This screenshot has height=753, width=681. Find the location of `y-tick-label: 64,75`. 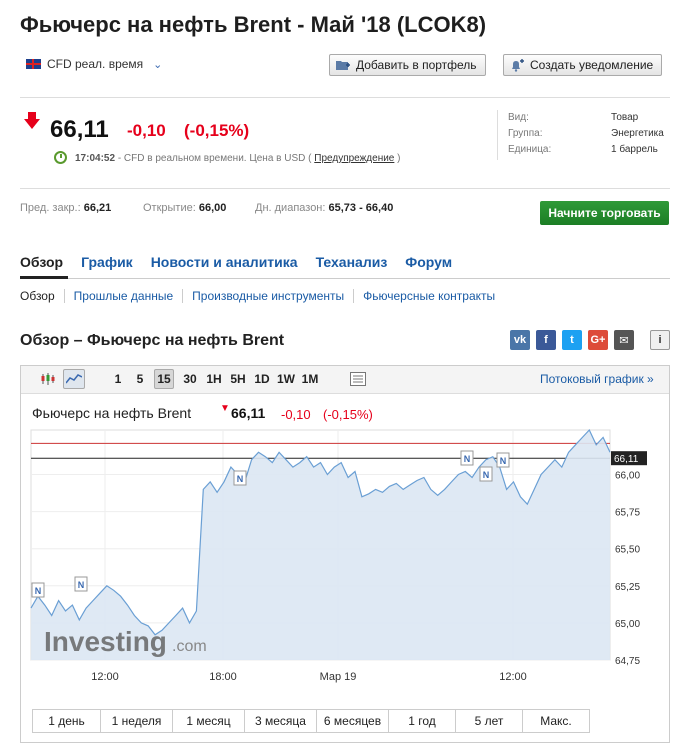

y-tick-label: 64,75 is located at coordinates (627, 661).